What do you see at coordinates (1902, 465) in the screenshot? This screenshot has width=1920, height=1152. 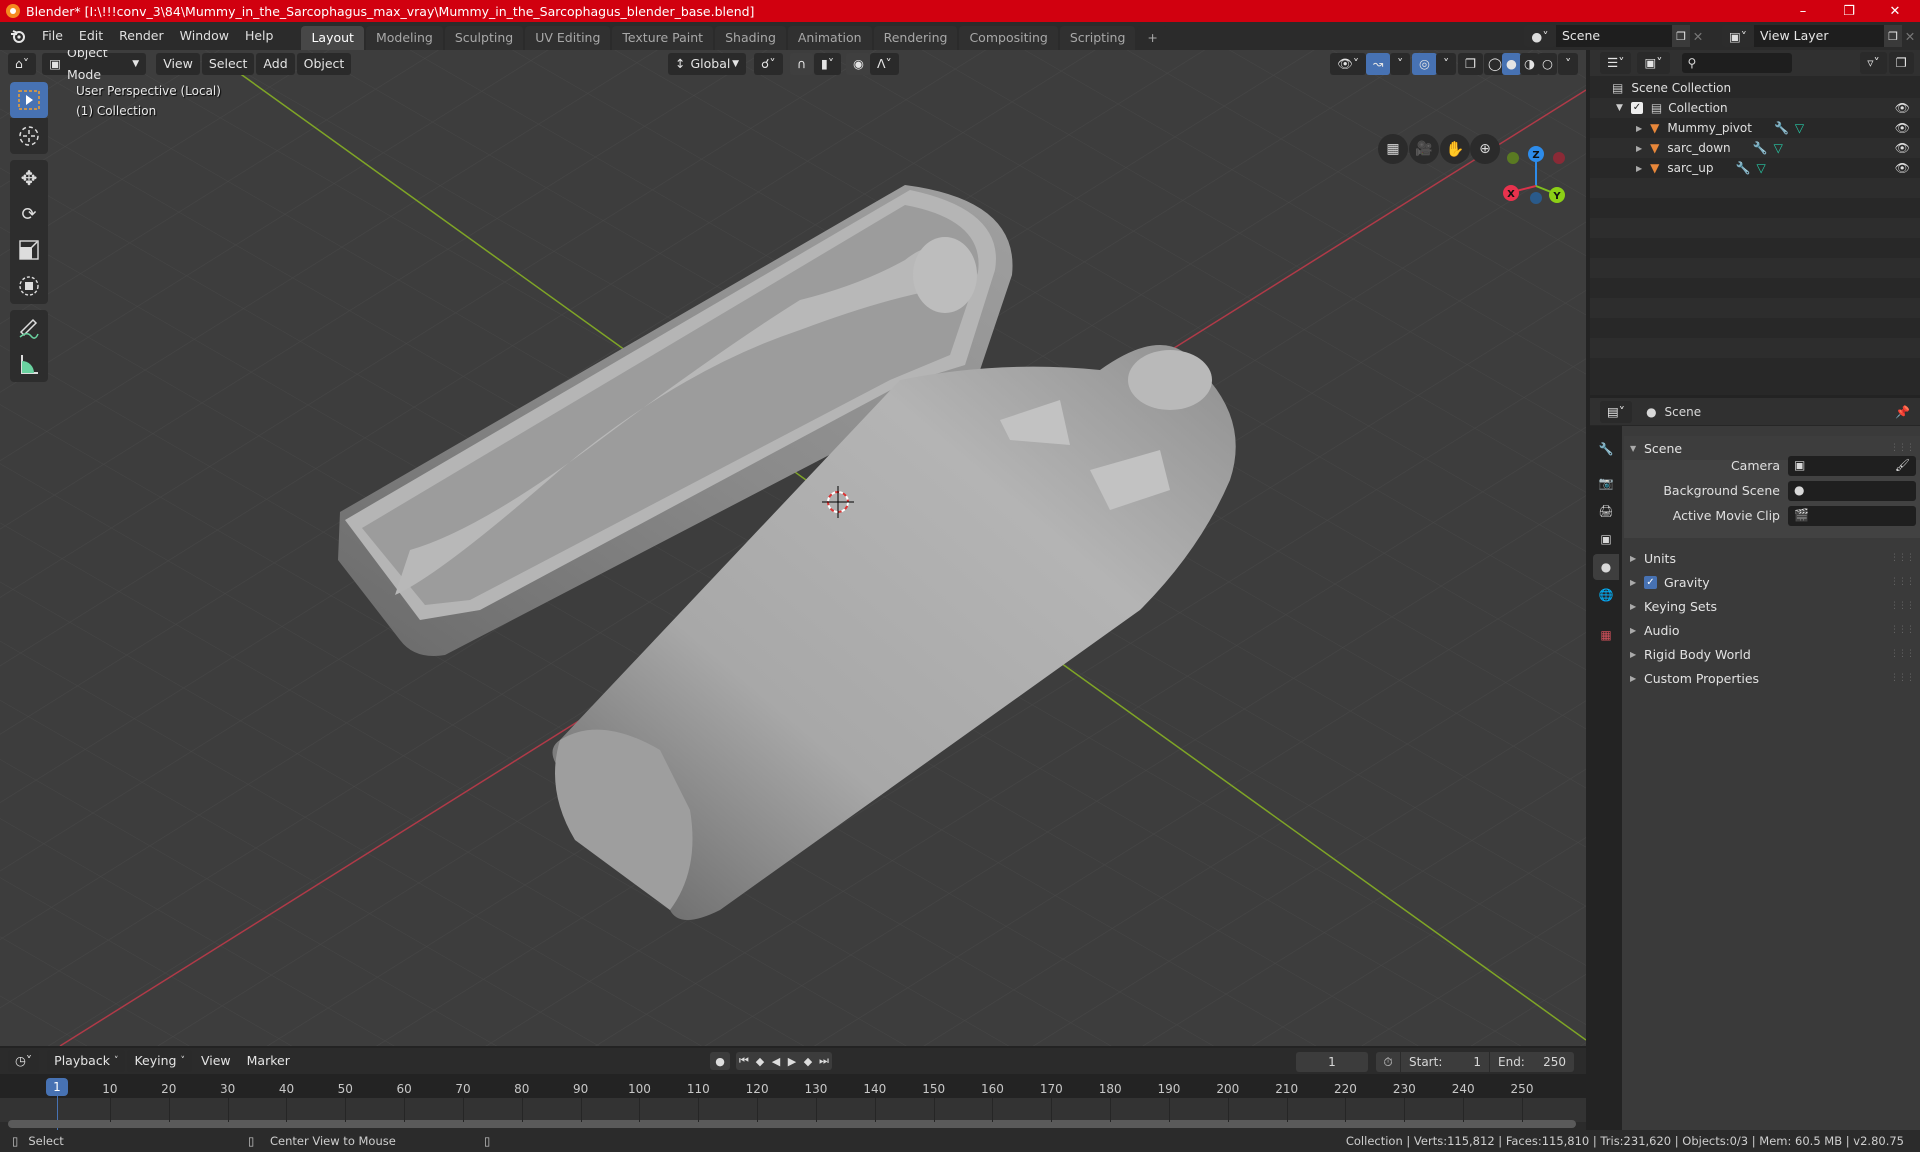 I see `eyedropper-icon: 🖌` at bounding box center [1902, 465].